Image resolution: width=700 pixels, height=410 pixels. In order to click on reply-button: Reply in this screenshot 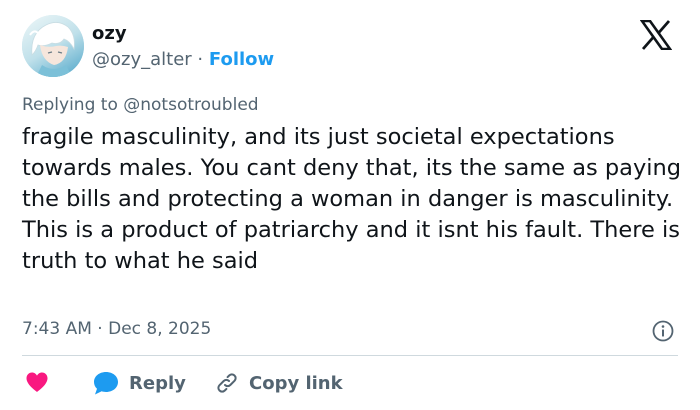, I will do `click(139, 383)`.